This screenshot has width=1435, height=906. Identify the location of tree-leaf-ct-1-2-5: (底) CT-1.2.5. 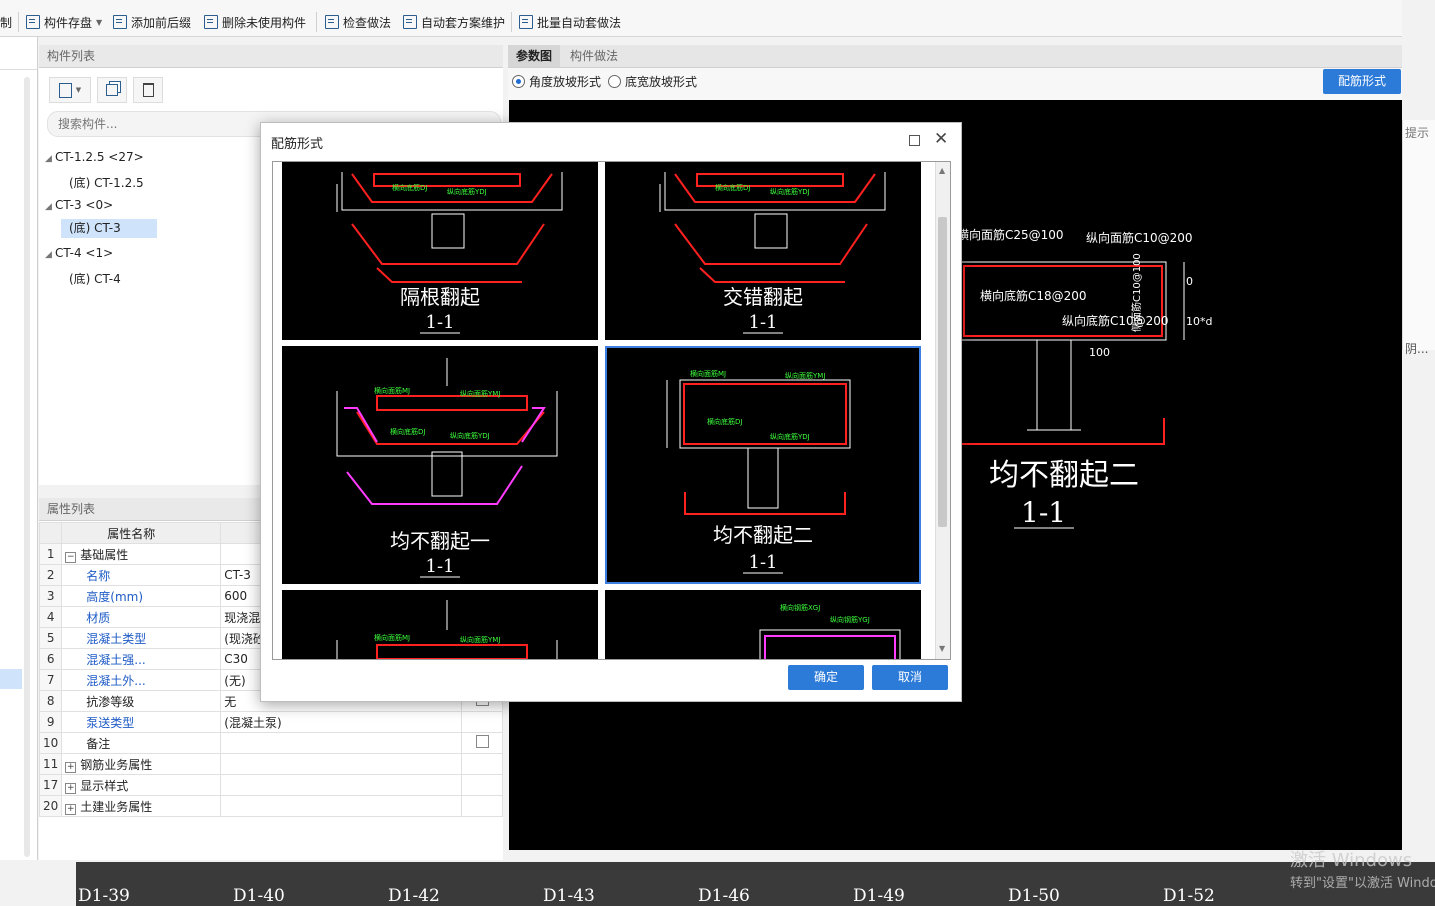
(106, 182).